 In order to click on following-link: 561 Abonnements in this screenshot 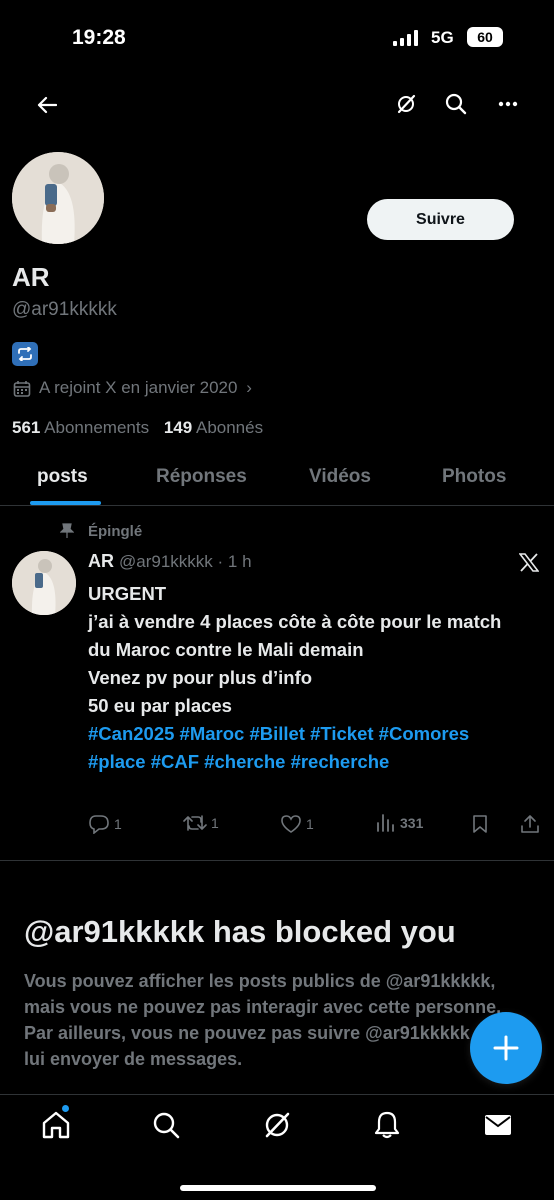, I will do `click(80, 427)`.